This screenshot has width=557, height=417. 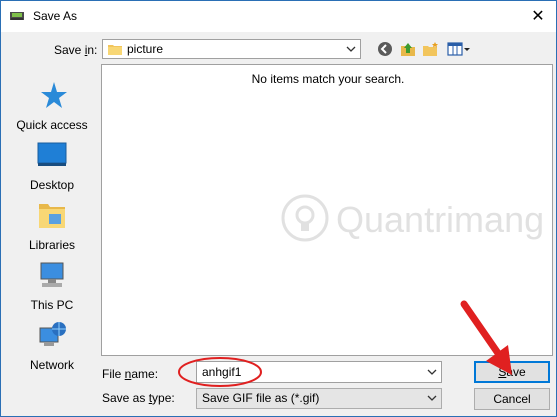 I want to click on libraries-icon, so click(x=52, y=216).